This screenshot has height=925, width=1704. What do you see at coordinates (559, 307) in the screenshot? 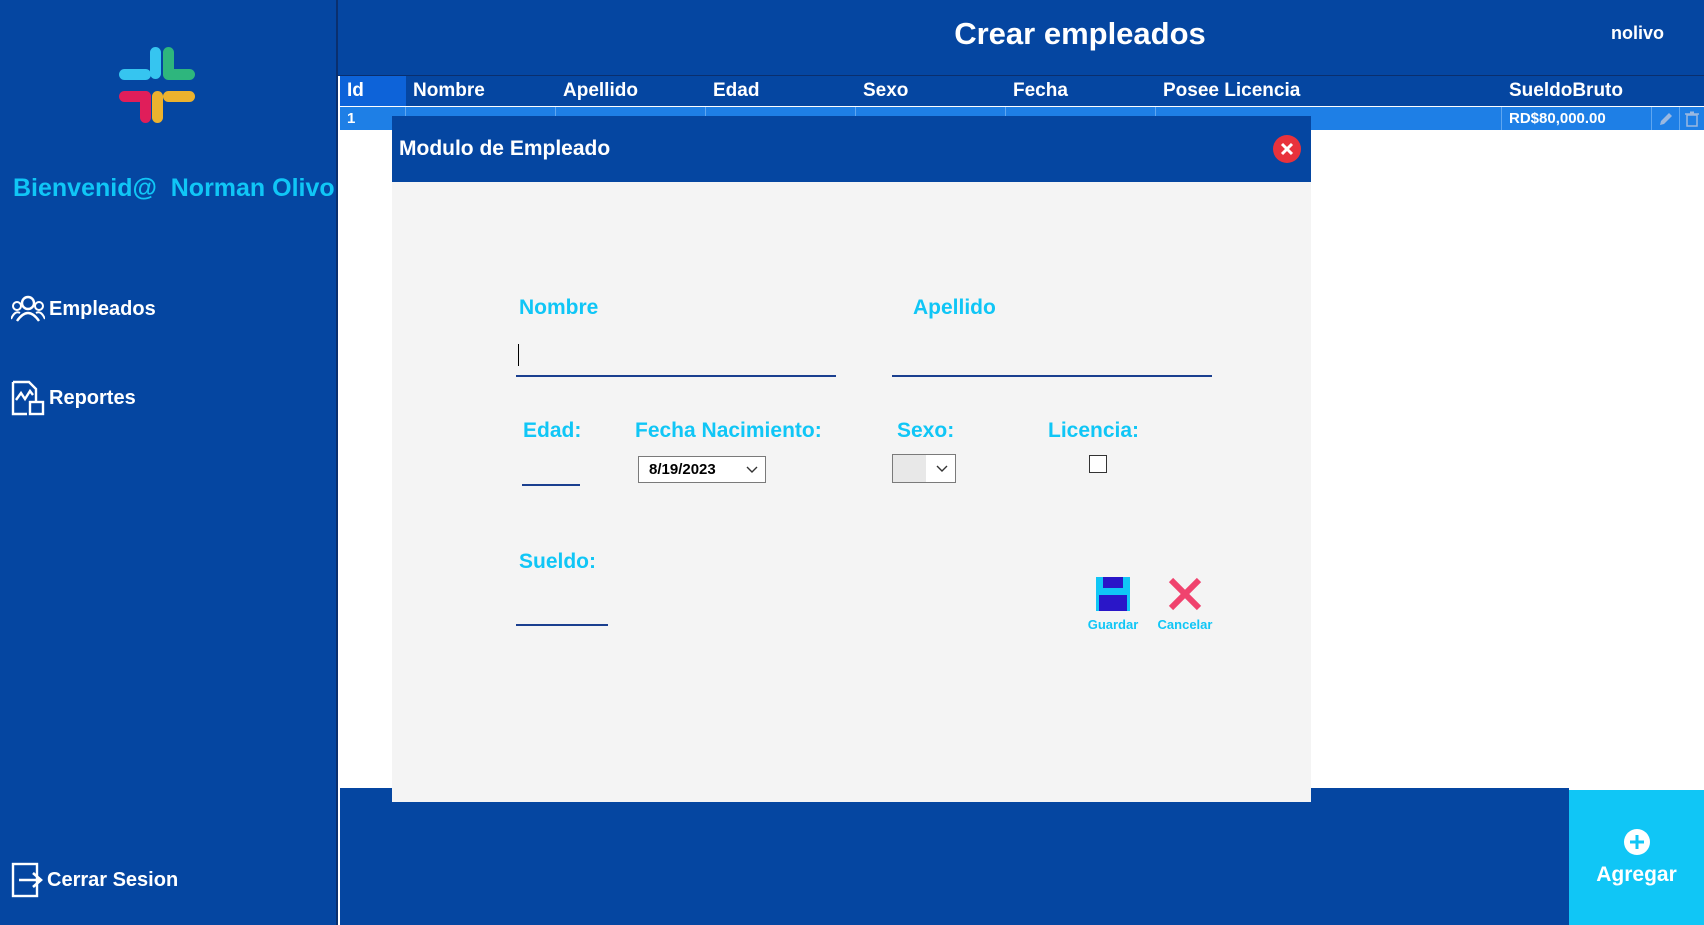
I see `nombre-label: Nombre` at bounding box center [559, 307].